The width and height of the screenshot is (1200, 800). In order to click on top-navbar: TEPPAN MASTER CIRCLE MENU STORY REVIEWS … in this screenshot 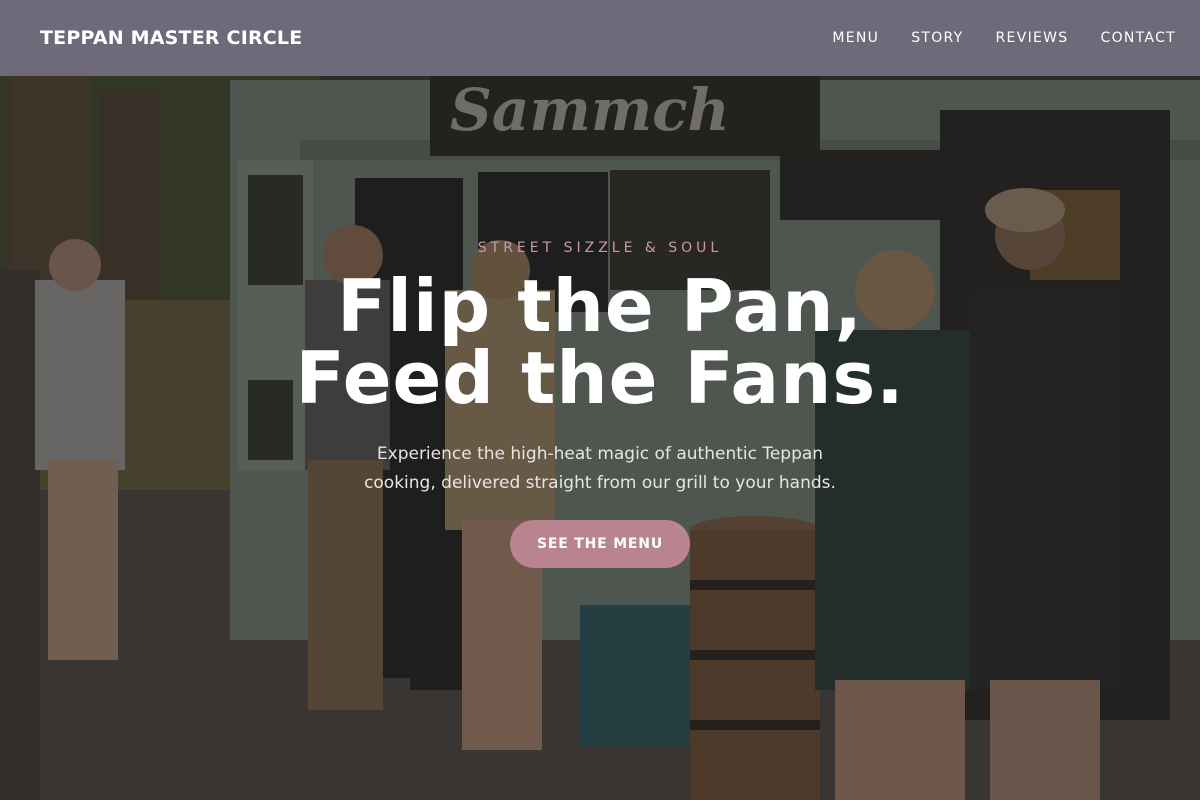, I will do `click(600, 38)`.